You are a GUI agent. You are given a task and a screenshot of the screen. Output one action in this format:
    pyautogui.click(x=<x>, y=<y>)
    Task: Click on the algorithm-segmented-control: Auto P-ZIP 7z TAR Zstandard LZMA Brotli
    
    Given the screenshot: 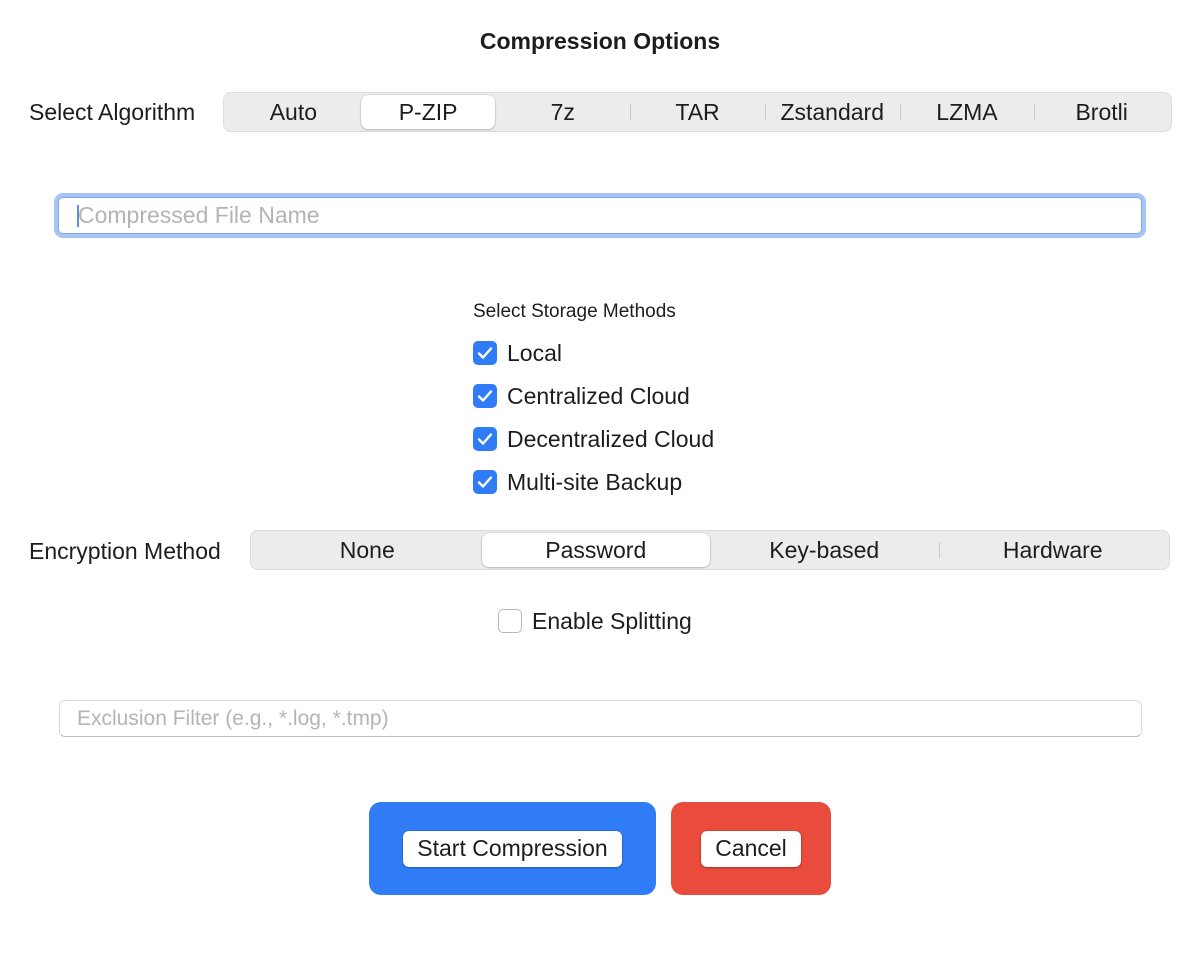 What is the action you would take?
    pyautogui.click(x=697, y=112)
    